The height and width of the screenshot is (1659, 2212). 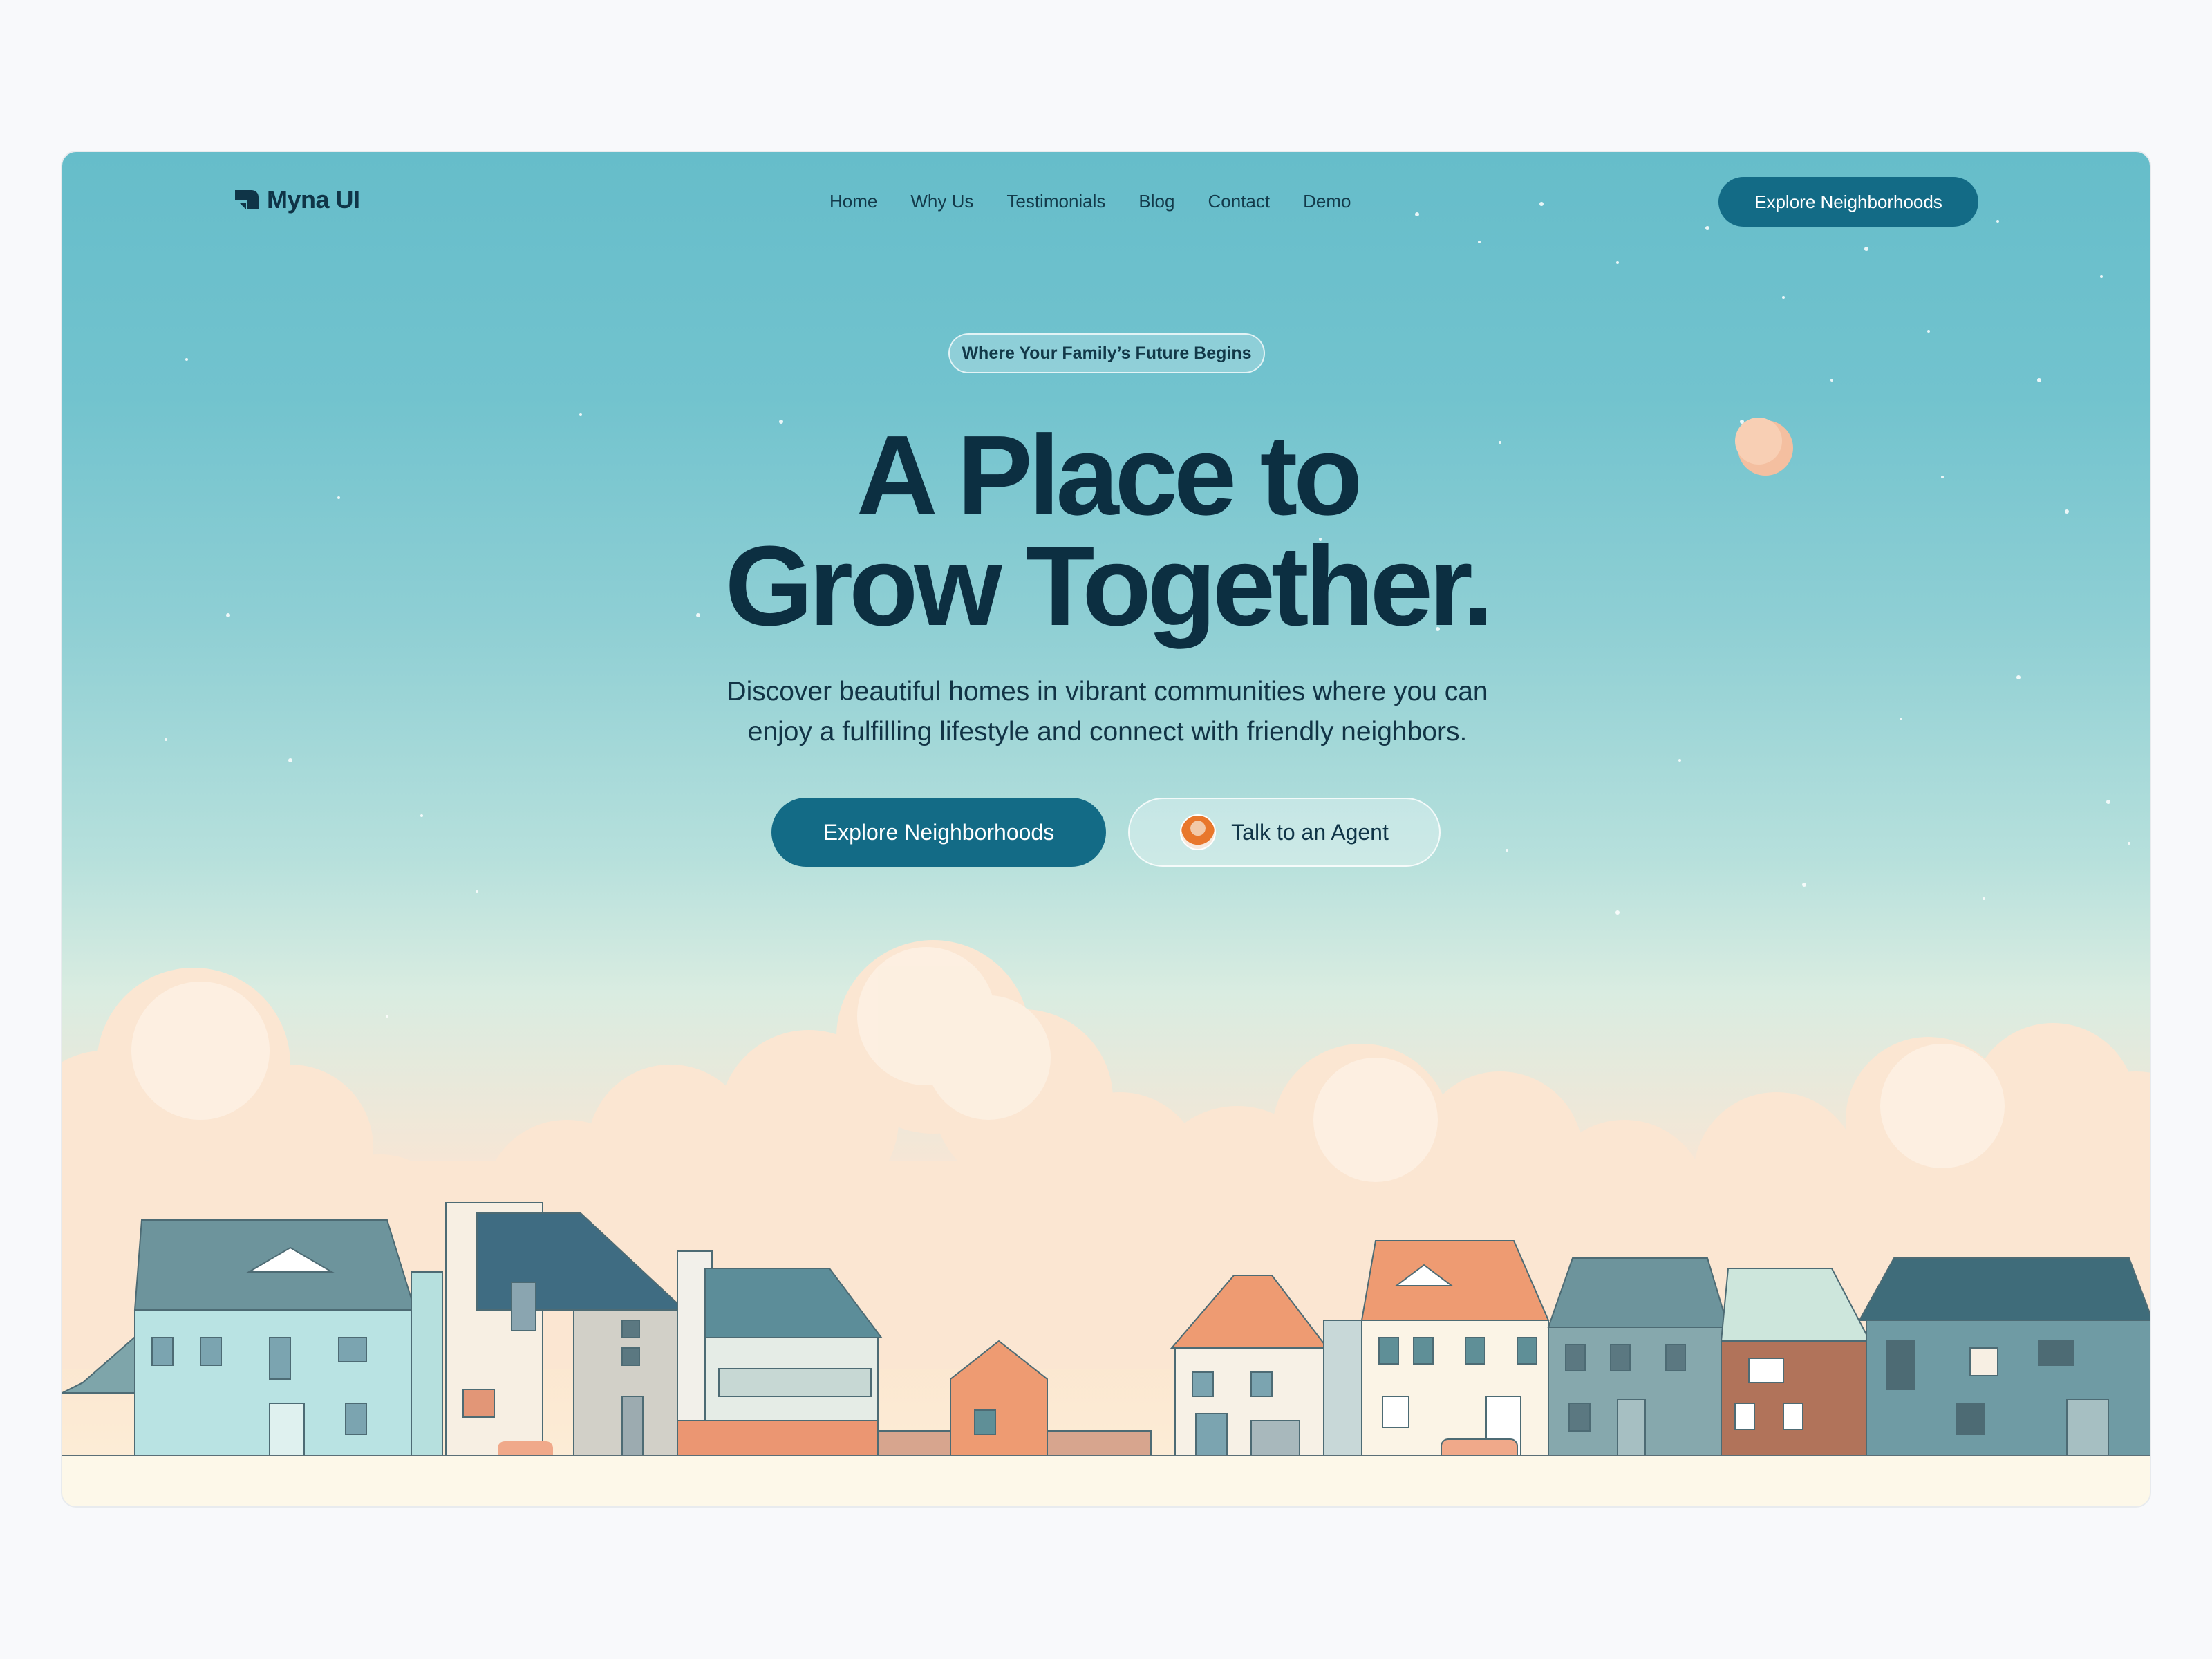 What do you see at coordinates (1106, 353) in the screenshot?
I see `hero-badge: Where Your Family’s Future Begins` at bounding box center [1106, 353].